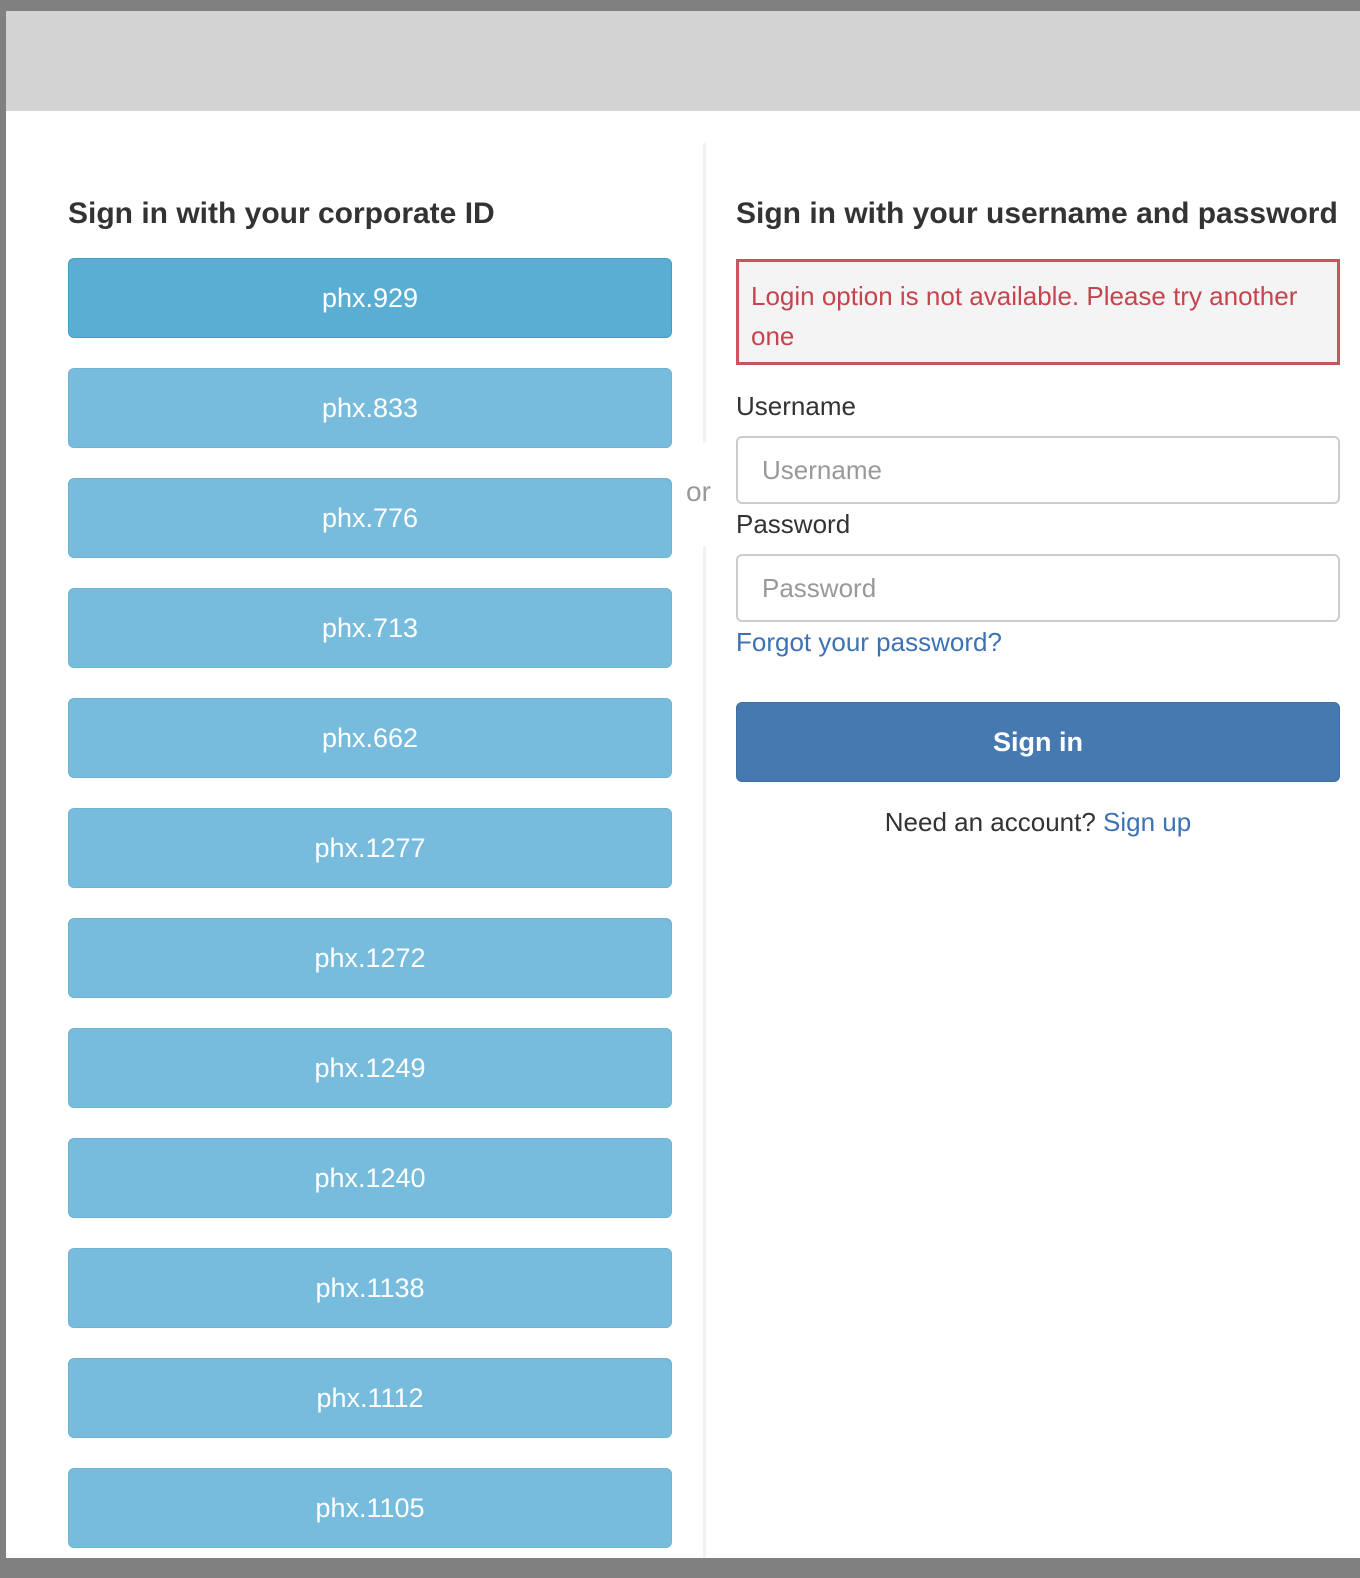 The image size is (1360, 1578). What do you see at coordinates (370, 1508) in the screenshot?
I see `identity-provider-button: phx.1105` at bounding box center [370, 1508].